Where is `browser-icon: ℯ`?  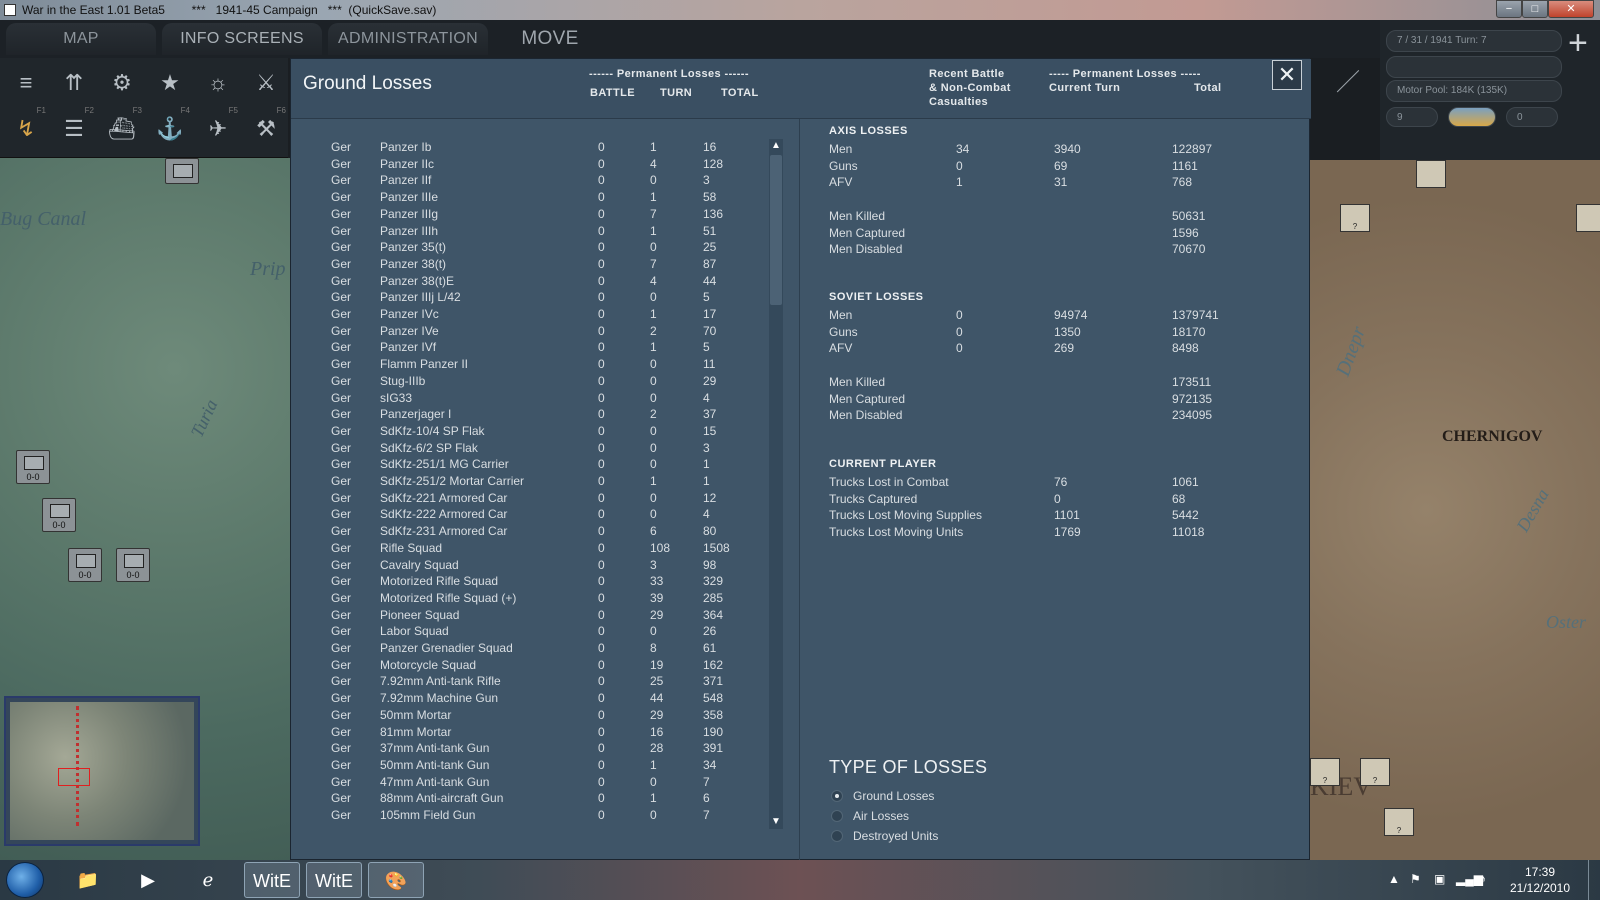 browser-icon: ℯ is located at coordinates (208, 880).